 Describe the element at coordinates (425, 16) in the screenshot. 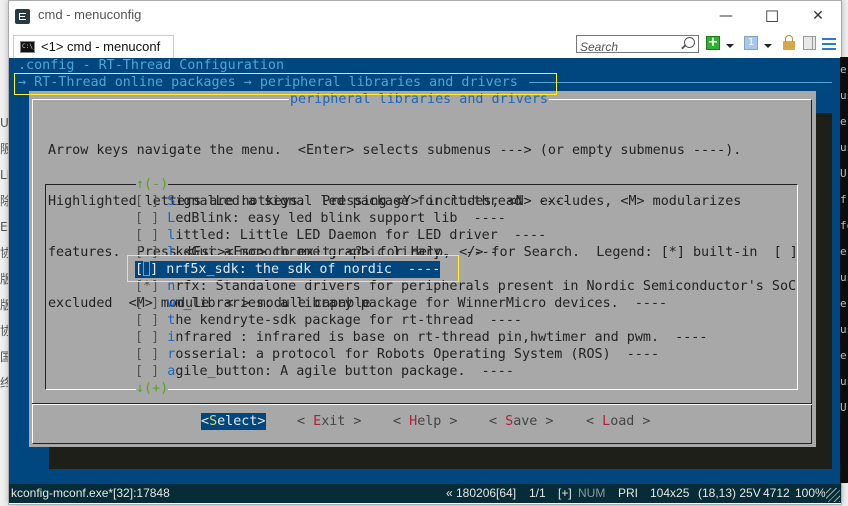

I see `title-bar: cmd - menuconfig — ☐ ✕` at that location.